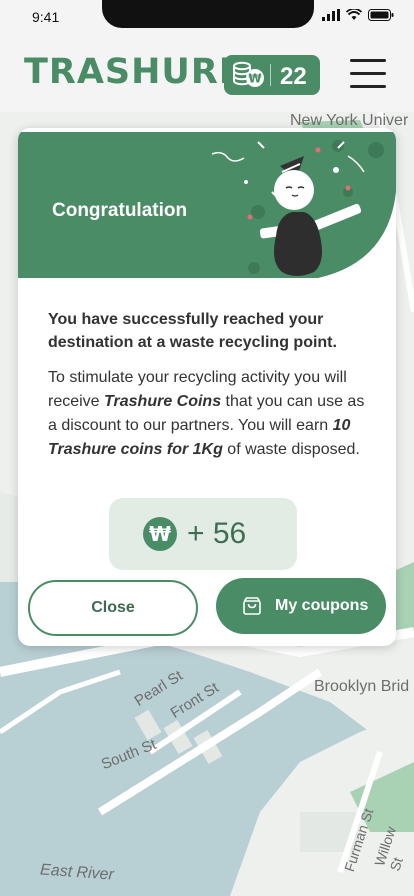  I want to click on app-header: TRASHURE ₩ 22, so click(207, 73).